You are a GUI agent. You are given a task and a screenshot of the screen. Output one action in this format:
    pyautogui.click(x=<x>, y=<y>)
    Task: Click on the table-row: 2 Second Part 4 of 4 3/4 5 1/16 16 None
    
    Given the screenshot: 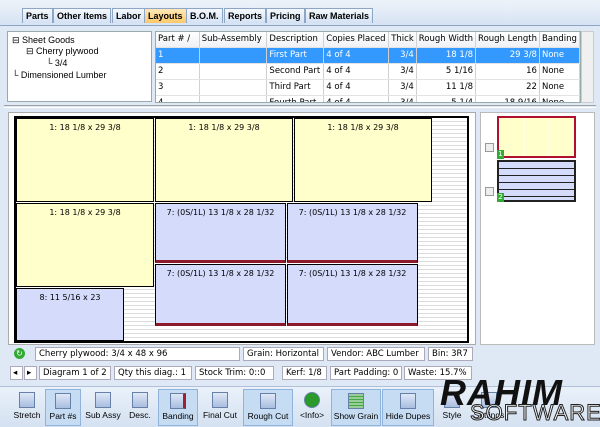 What is the action you would take?
    pyautogui.click(x=368, y=71)
    